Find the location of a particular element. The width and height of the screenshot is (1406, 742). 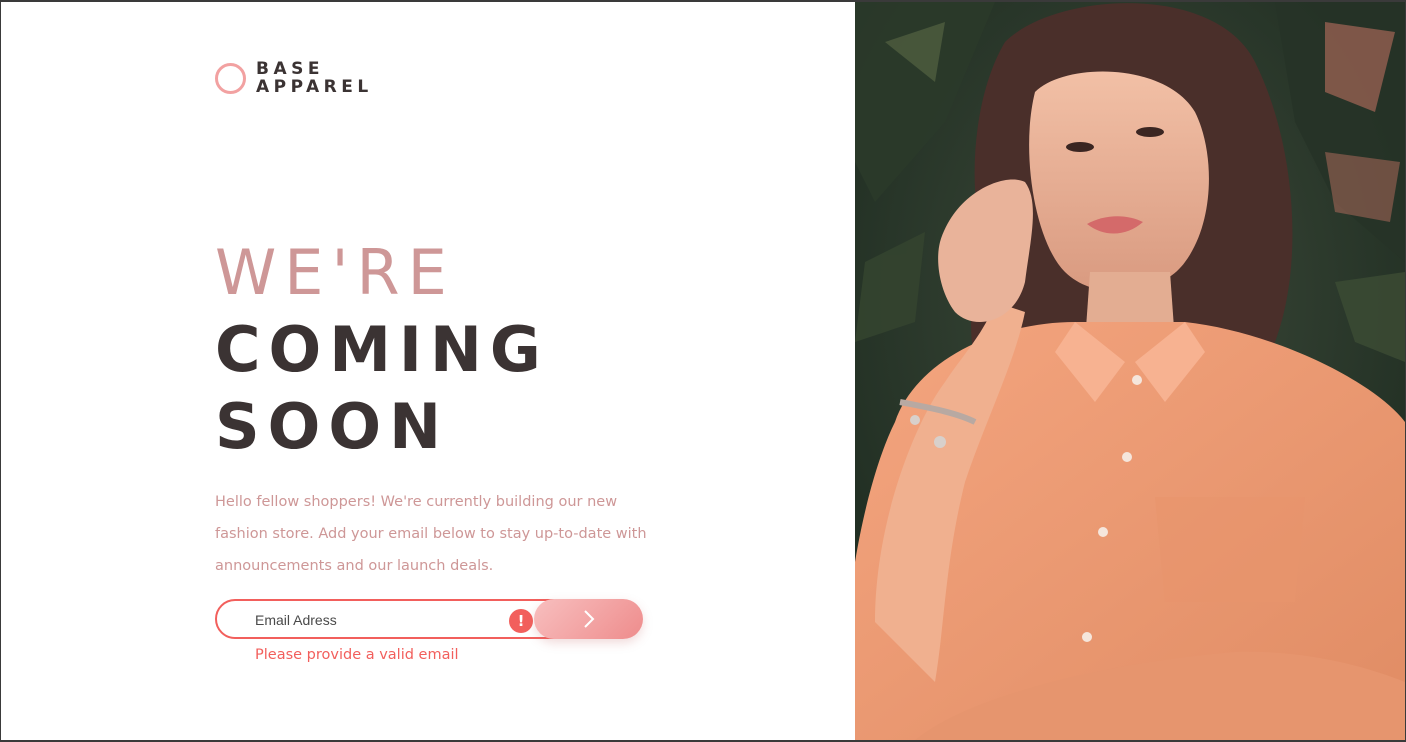

page-title: WE'RE COMING SOON is located at coordinates (382, 349).